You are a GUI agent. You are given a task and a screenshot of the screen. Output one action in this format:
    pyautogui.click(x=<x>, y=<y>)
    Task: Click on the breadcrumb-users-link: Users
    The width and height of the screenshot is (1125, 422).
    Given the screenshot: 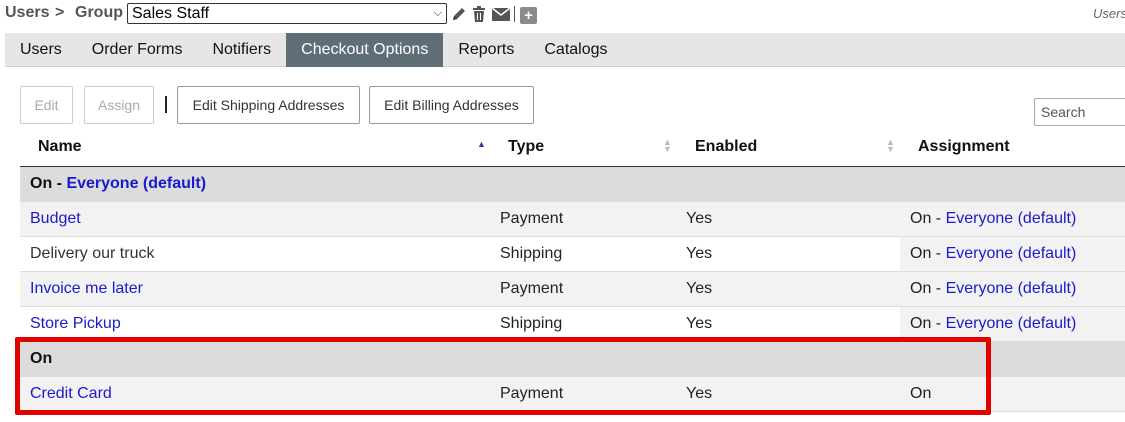 What is the action you would take?
    pyautogui.click(x=27, y=13)
    